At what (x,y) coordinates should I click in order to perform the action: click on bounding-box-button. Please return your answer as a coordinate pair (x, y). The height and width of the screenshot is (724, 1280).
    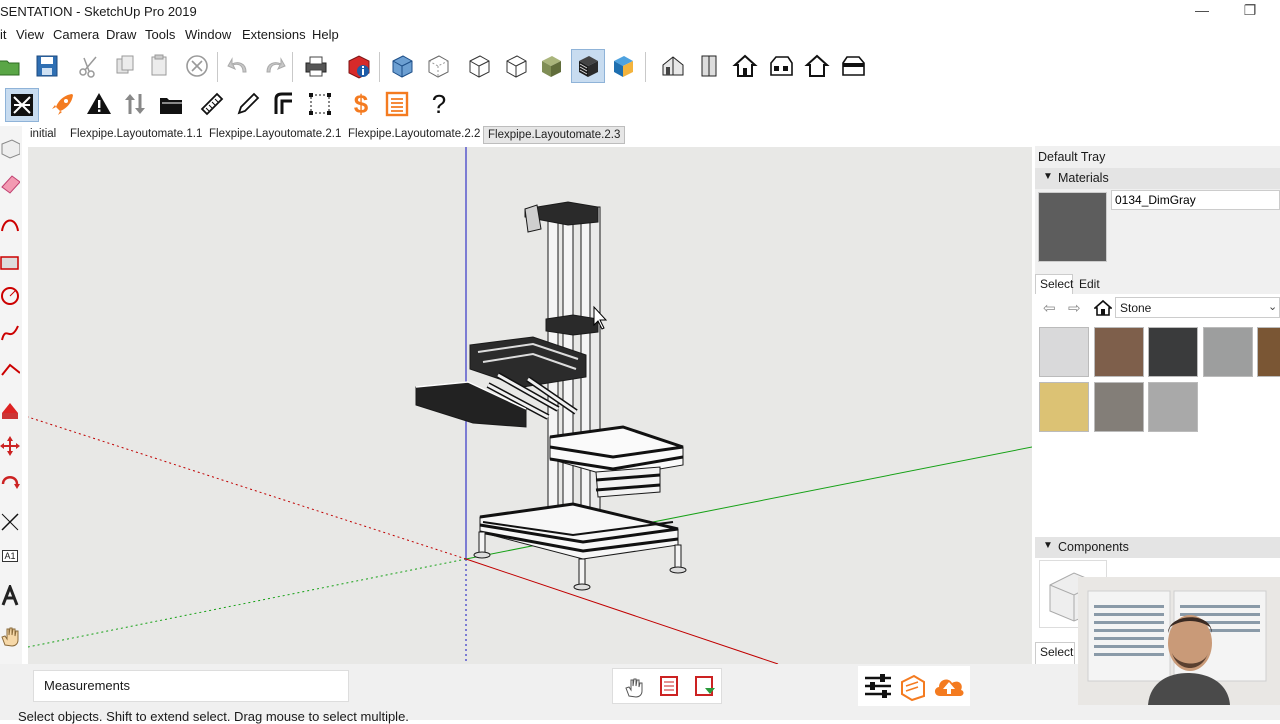
    Looking at the image, I should click on (320, 104).